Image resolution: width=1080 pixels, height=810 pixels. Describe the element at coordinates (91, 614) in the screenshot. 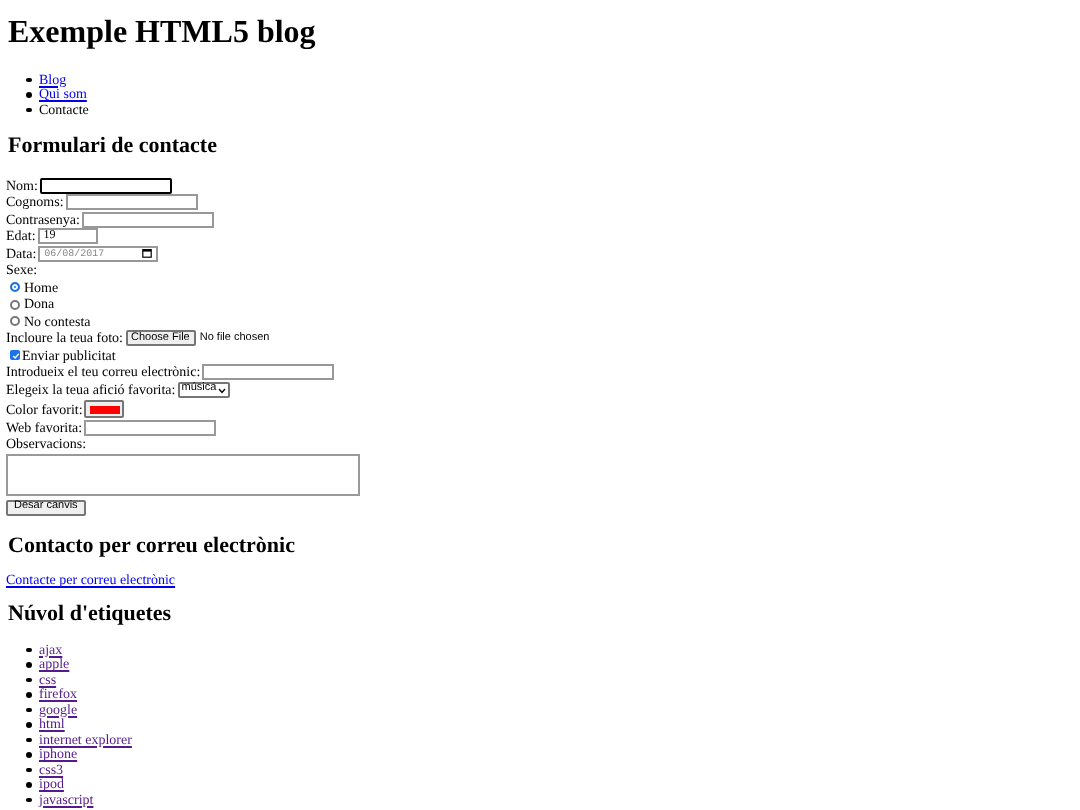

I see `section-heading: Núvol d'etiquetes` at that location.